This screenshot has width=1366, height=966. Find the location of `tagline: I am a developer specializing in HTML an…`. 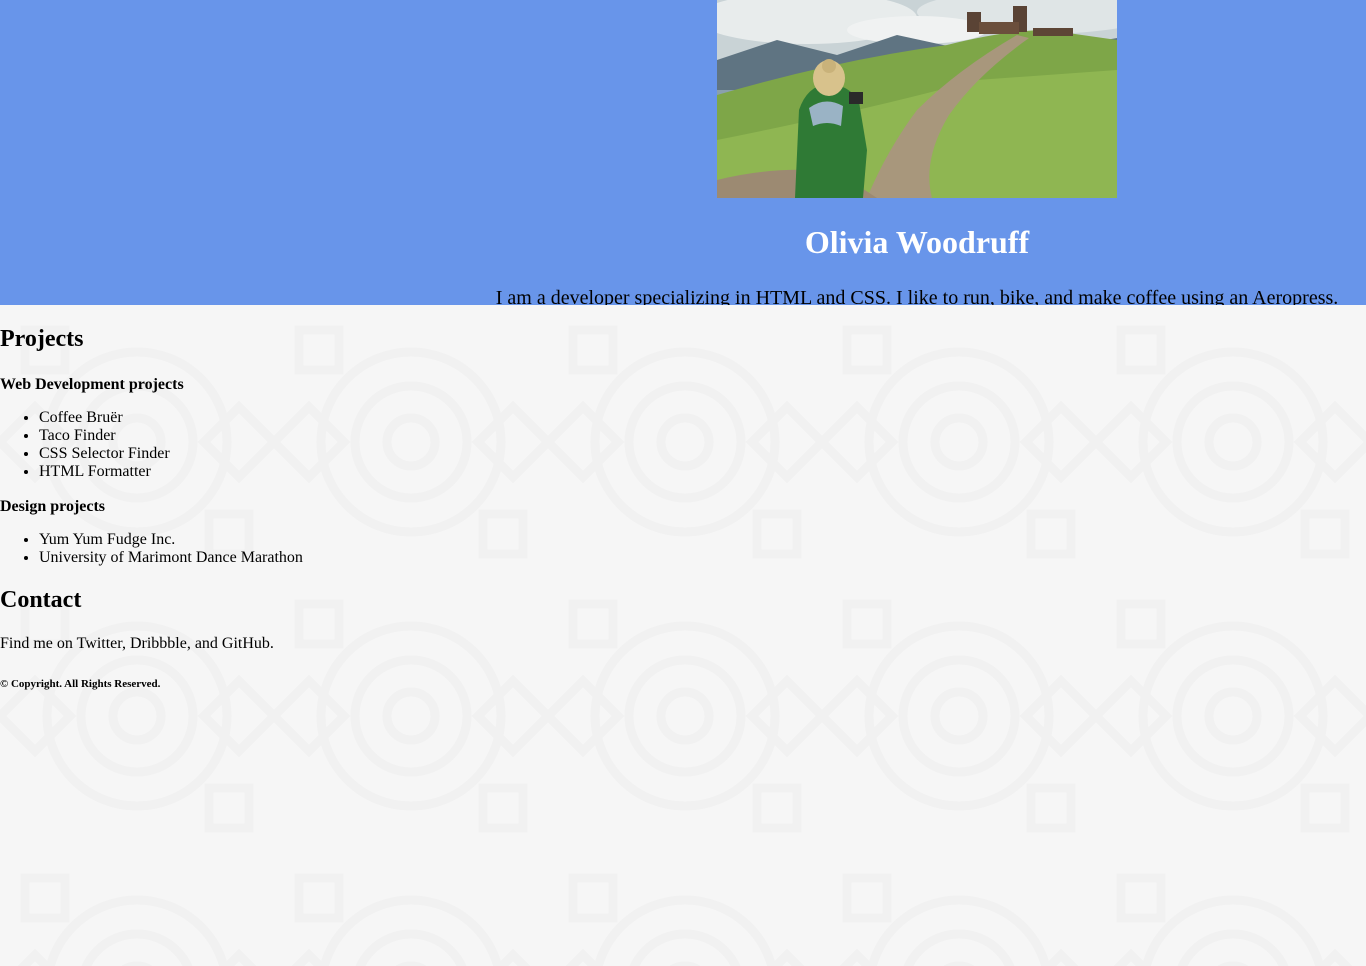

tagline: I am a developer specializing in HTML an… is located at coordinates (917, 296).